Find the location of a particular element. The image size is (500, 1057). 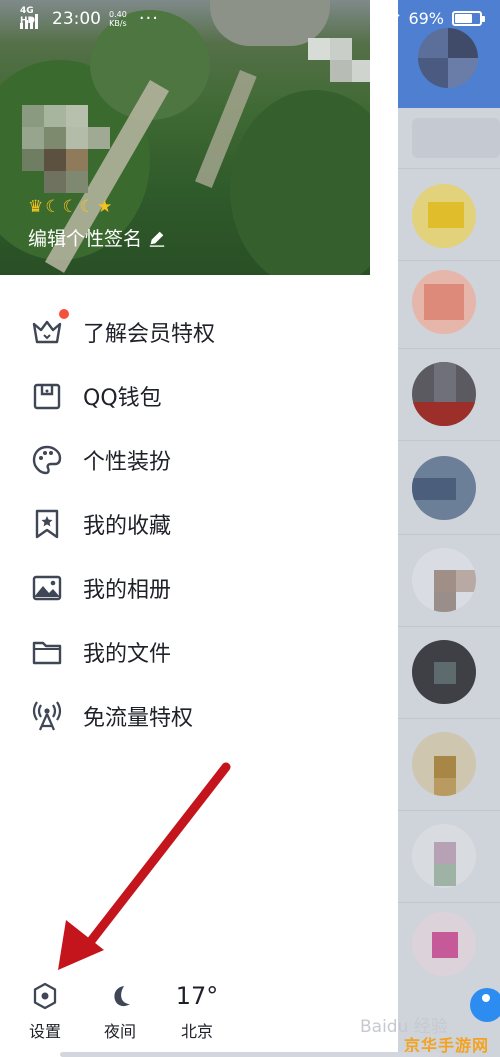

network-speed: 0.40 KB/s is located at coordinates (118, 18).